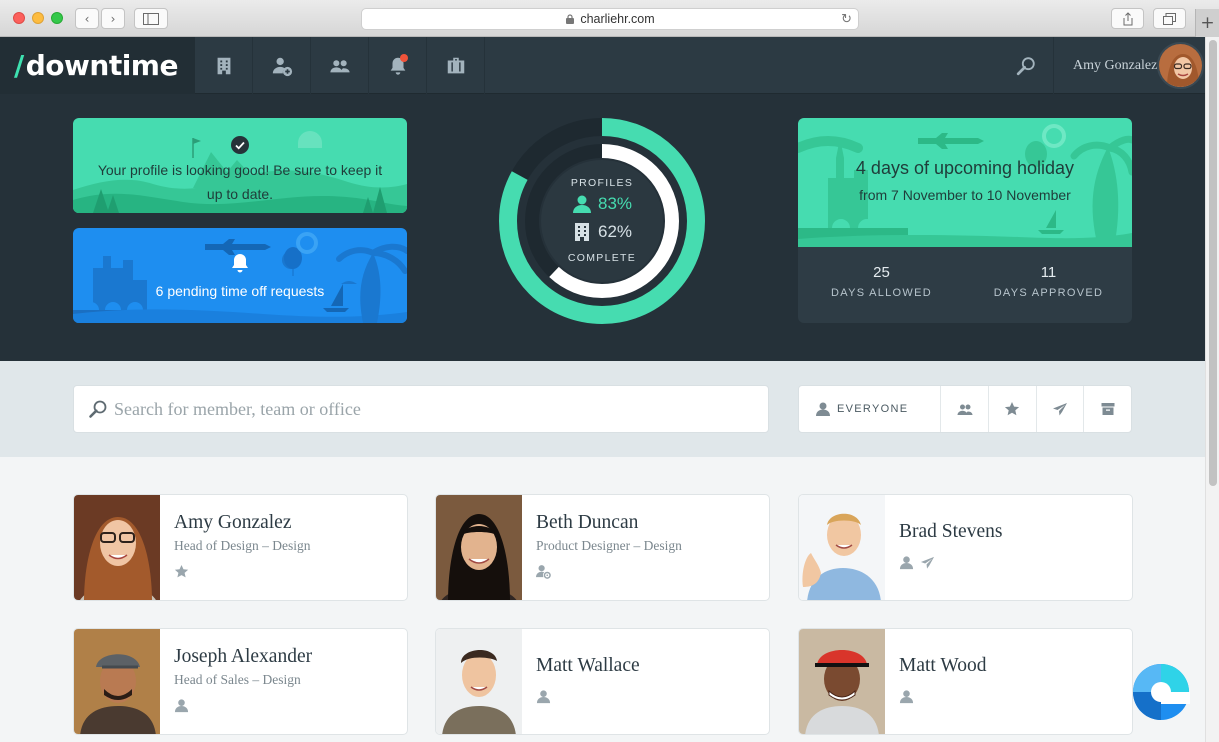  I want to click on person-card: Beth Duncan Product Designer – Design, so click(602, 547).